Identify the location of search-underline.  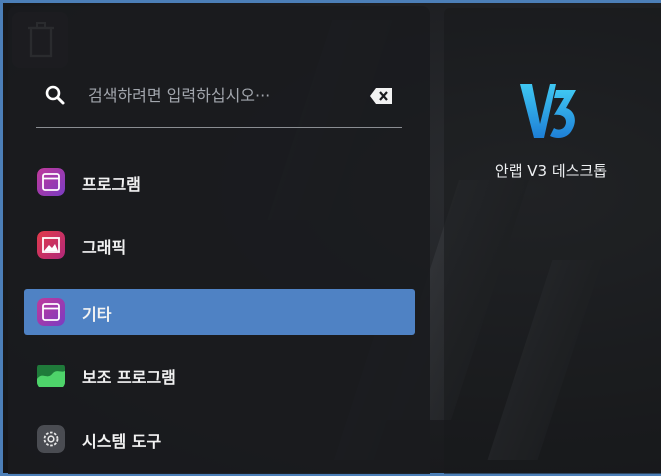
(219, 127).